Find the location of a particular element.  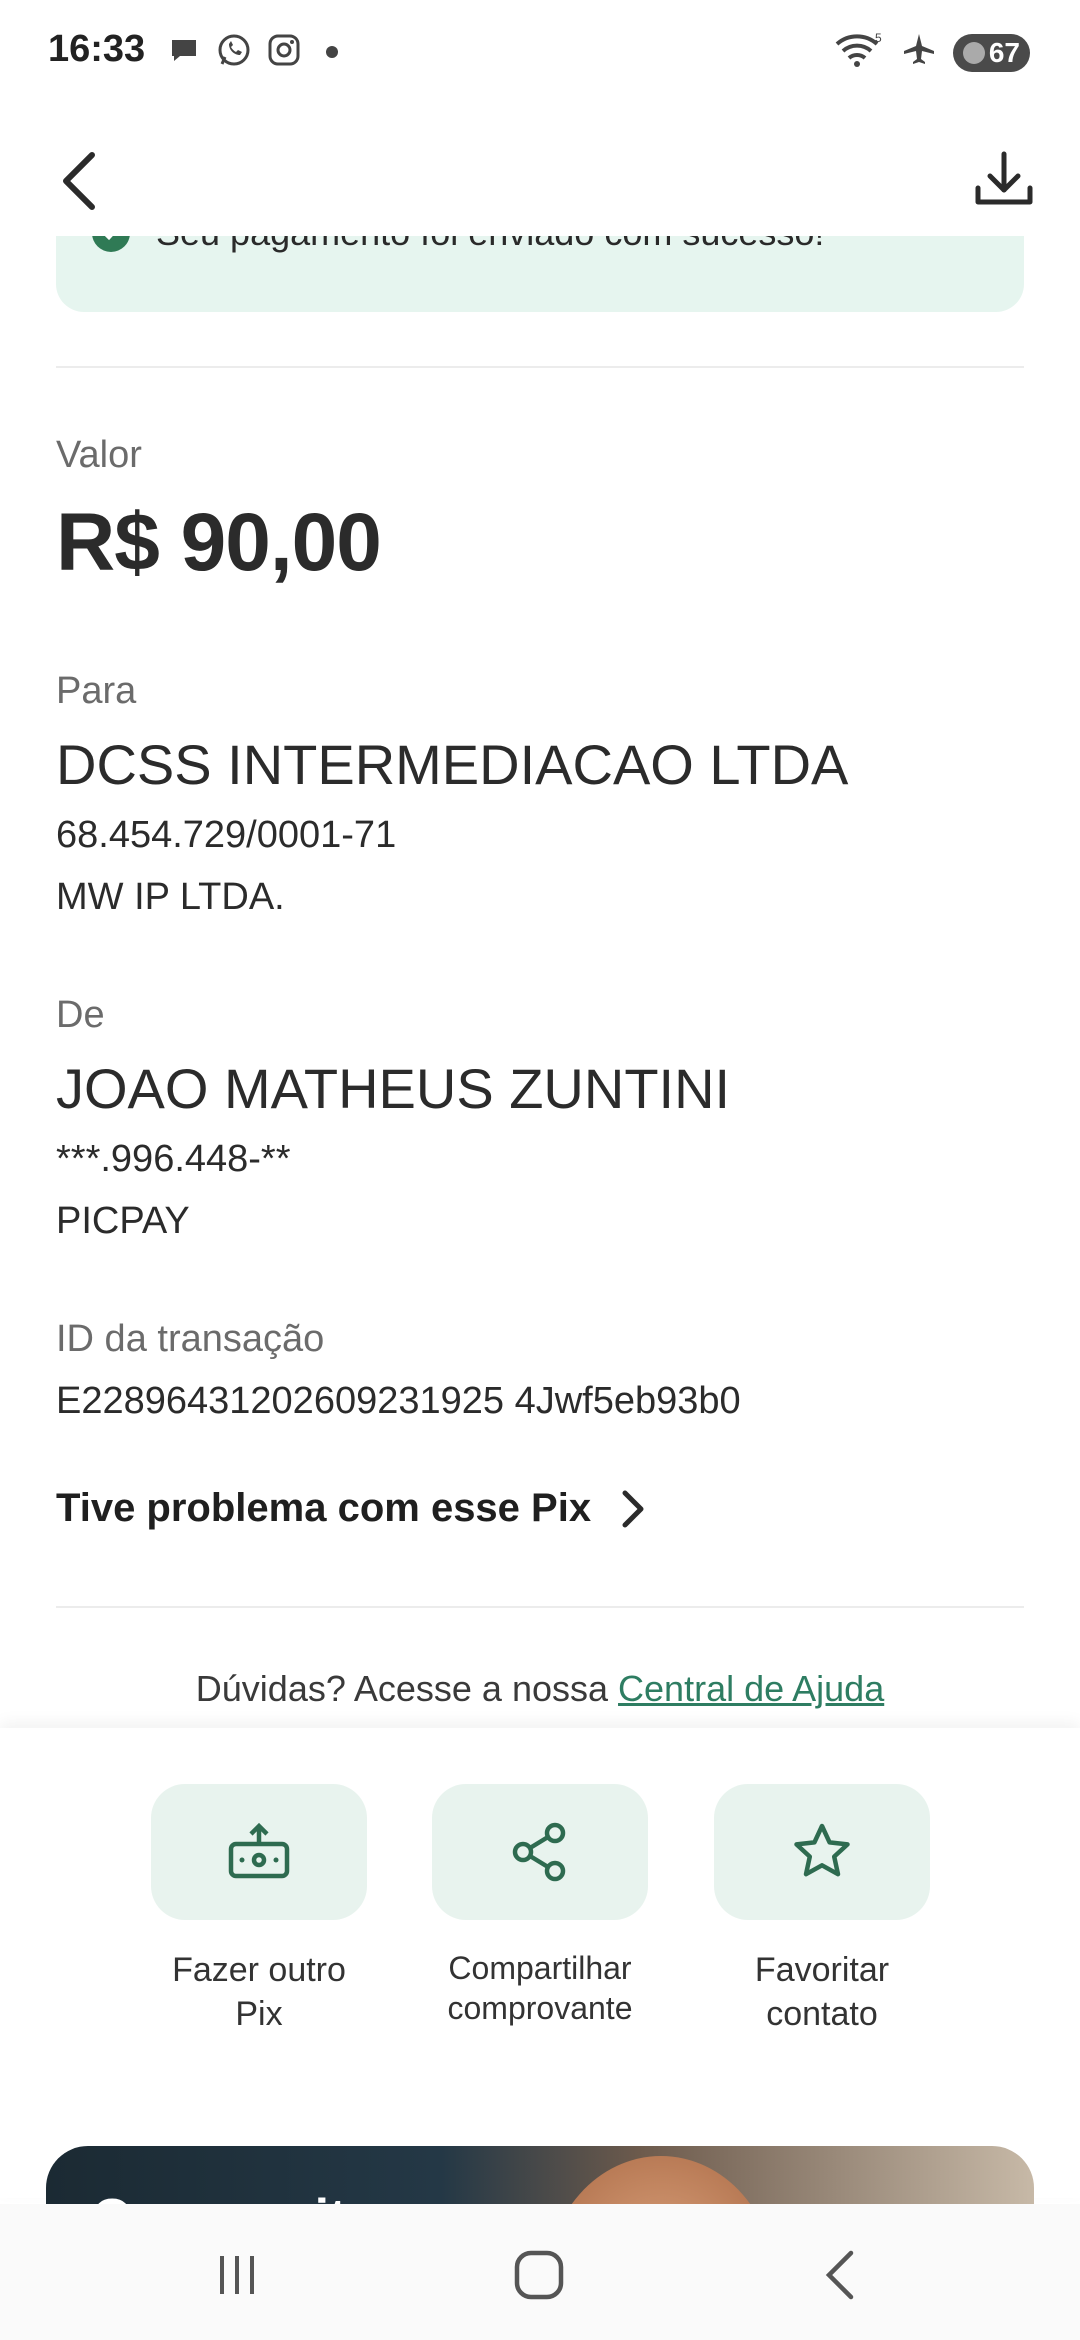

de-label: De is located at coordinates (80, 1015).